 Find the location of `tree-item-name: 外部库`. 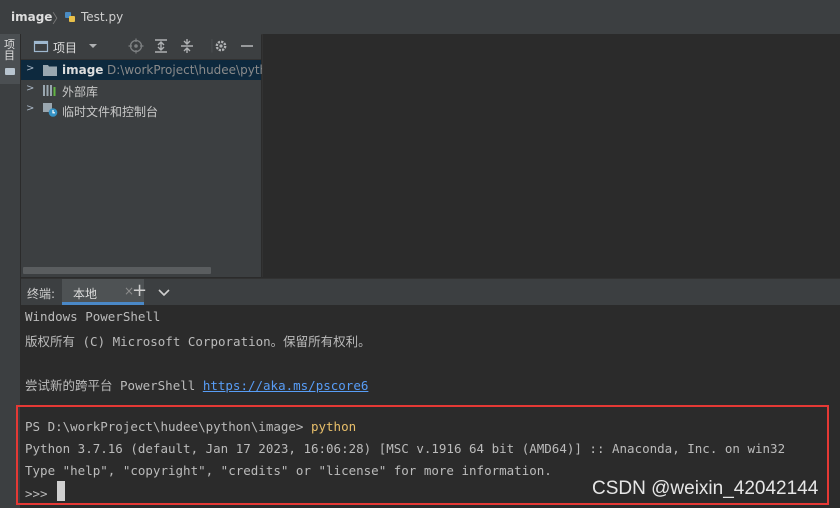

tree-item-name: 外部库 is located at coordinates (80, 92).